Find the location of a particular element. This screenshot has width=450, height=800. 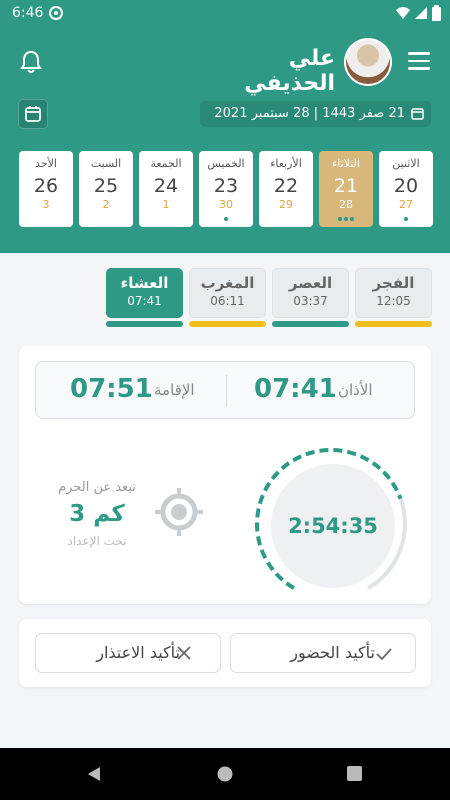

prayer-time: 06:11 is located at coordinates (227, 301).